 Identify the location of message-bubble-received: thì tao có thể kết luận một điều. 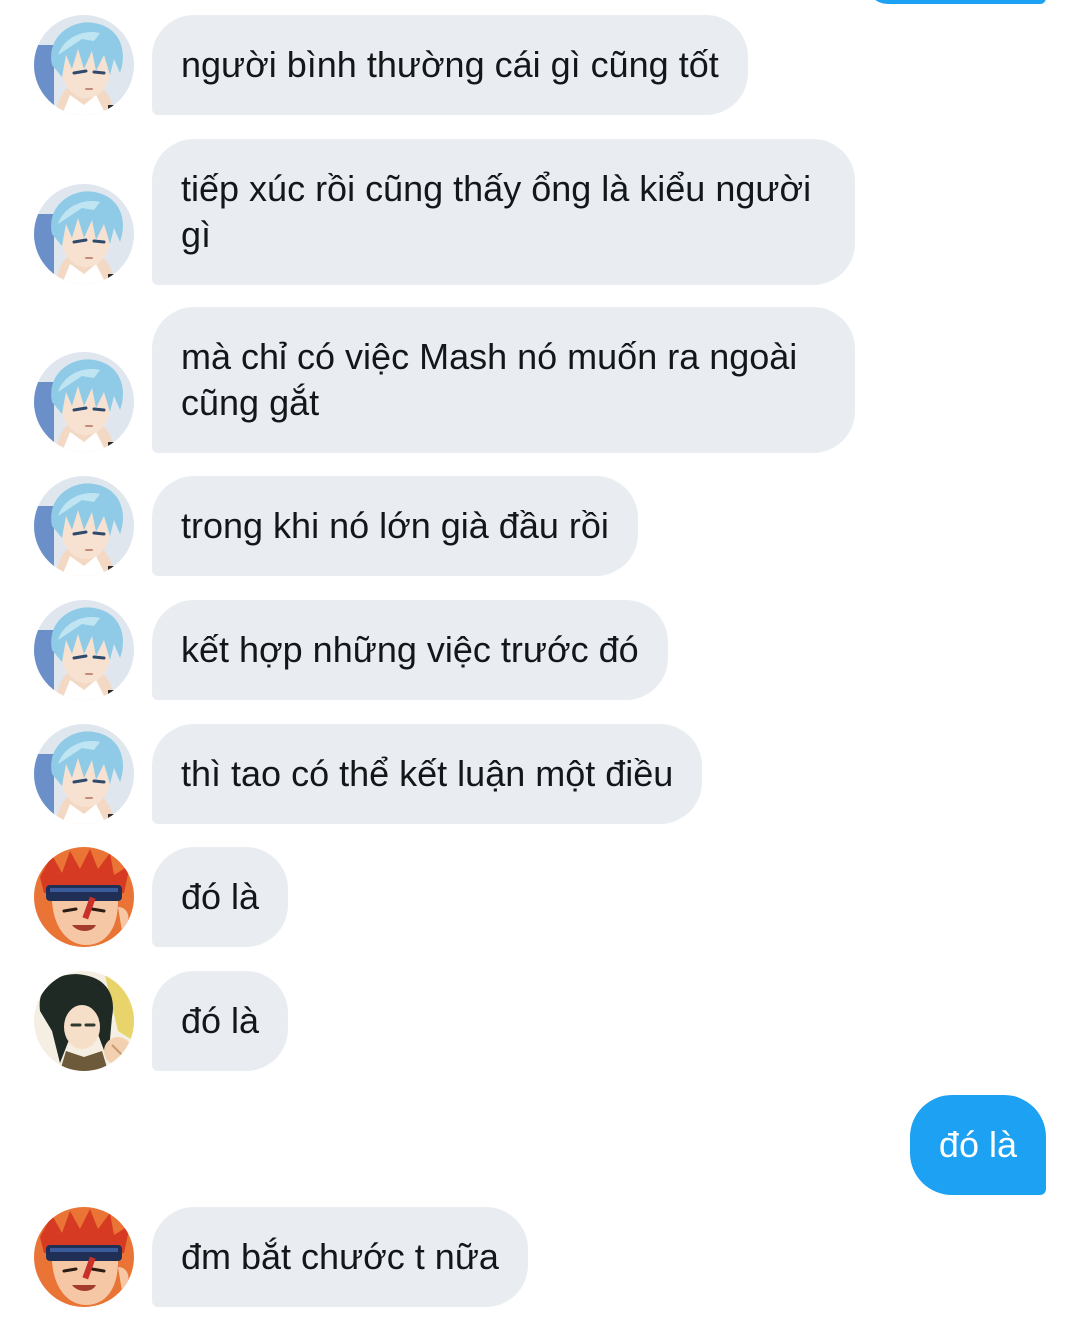
(427, 774).